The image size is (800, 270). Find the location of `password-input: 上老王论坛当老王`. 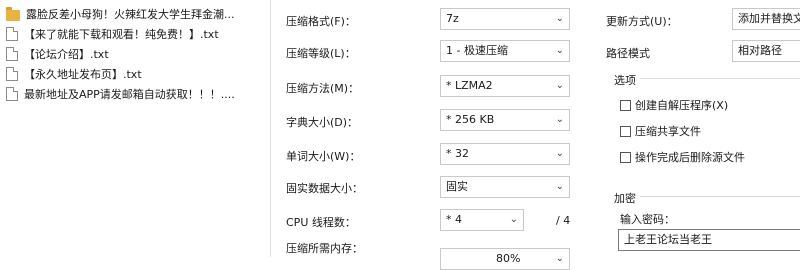

password-input: 上老王论坛当老王 is located at coordinates (709, 240).